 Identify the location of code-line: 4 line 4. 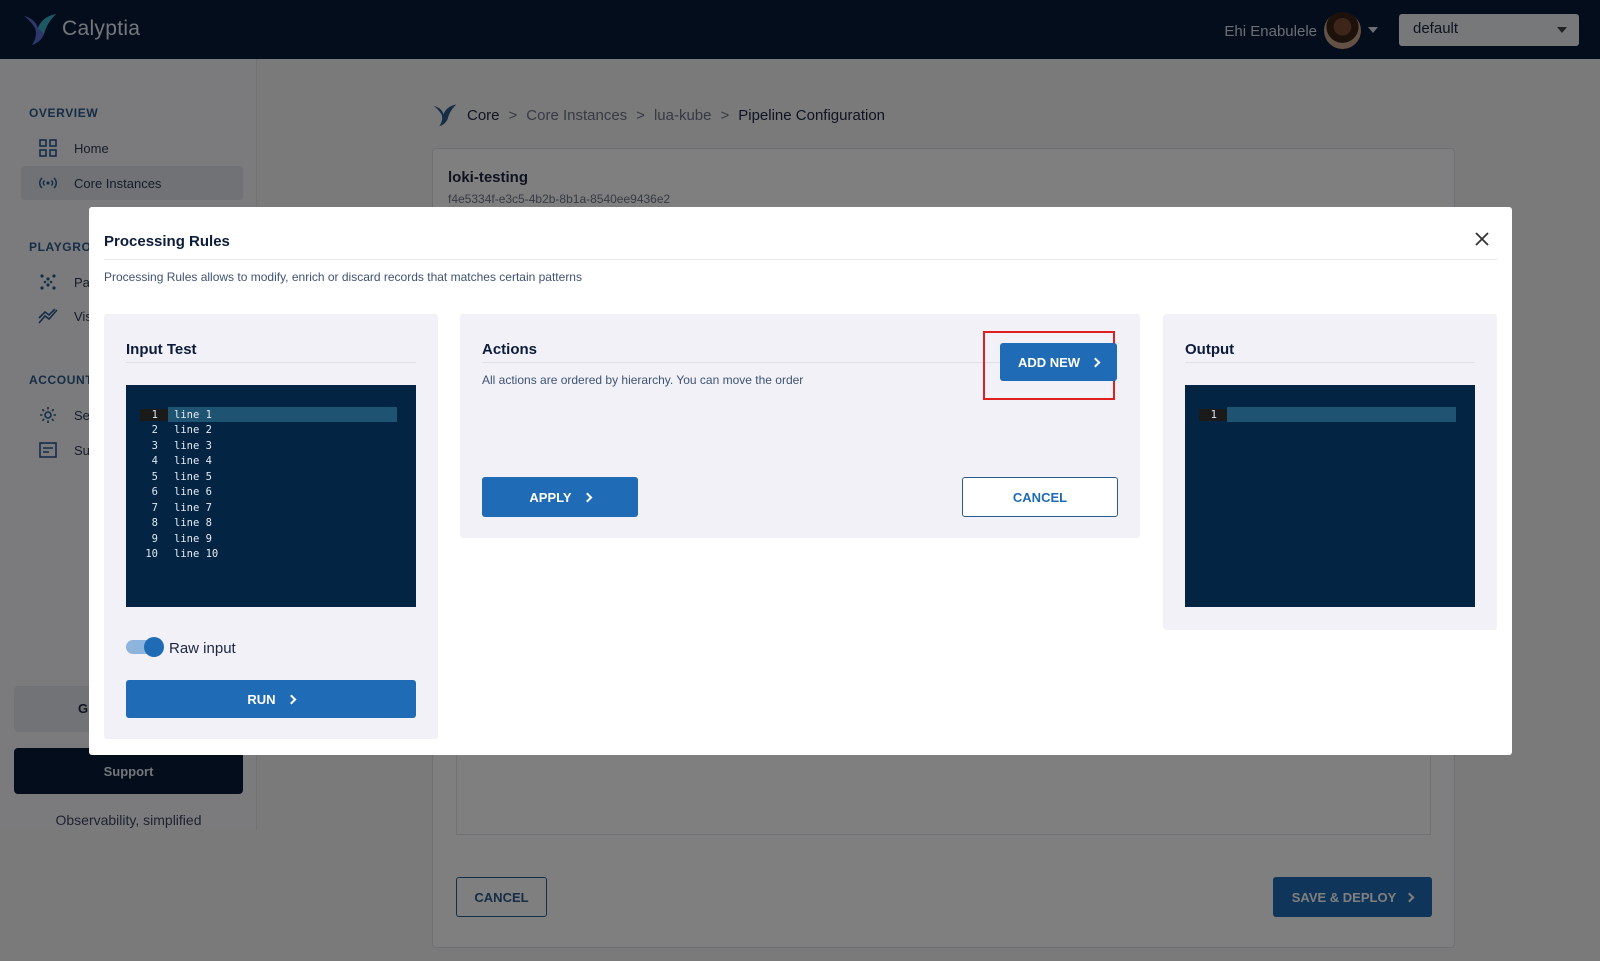
(181, 460).